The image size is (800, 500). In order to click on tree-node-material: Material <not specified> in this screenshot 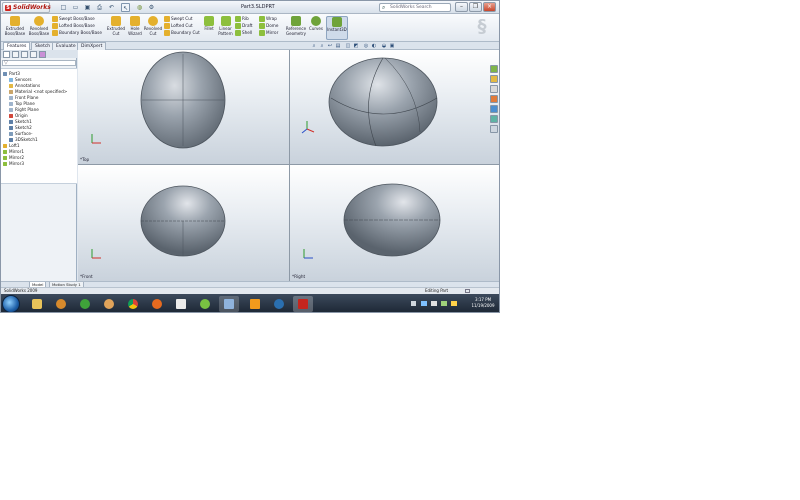, I will do `click(38, 92)`.